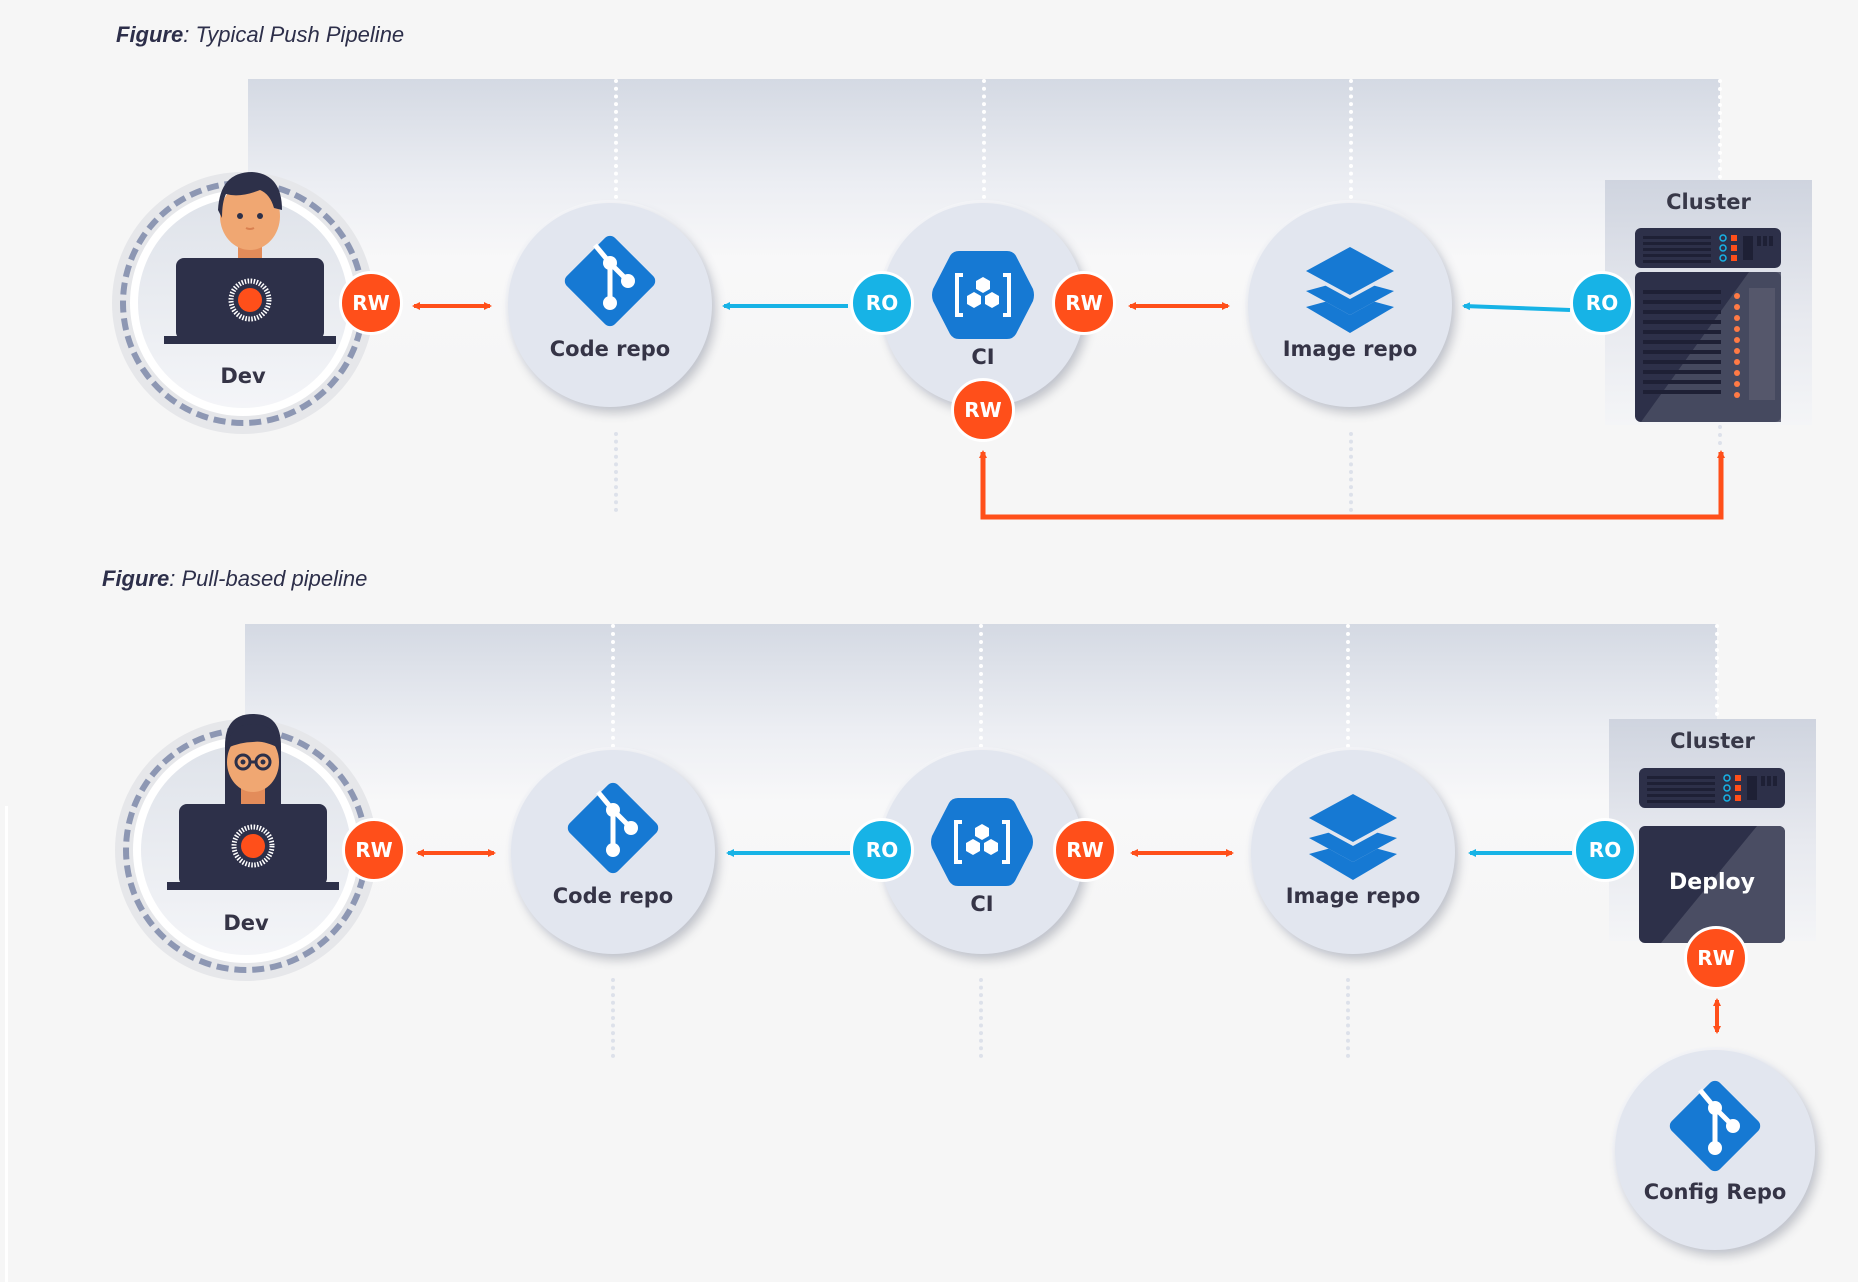  Describe the element at coordinates (1715, 1192) in the screenshot. I see `config-repo-label: Config Repo` at that location.